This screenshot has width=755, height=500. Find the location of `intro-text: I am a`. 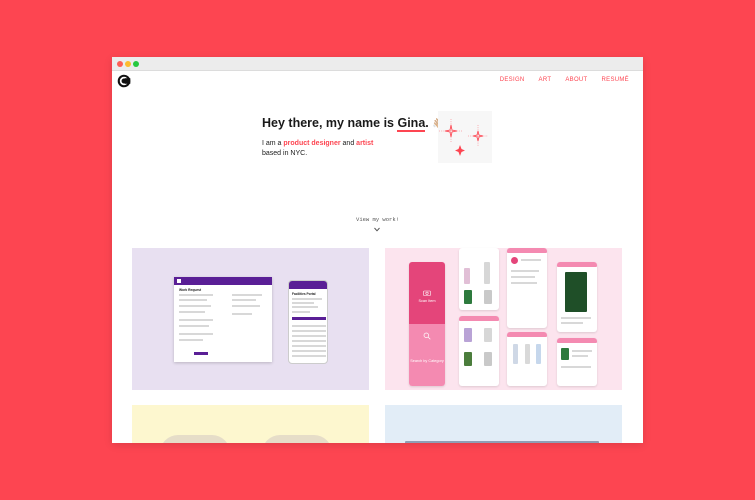

intro-text: I am a is located at coordinates (273, 143).